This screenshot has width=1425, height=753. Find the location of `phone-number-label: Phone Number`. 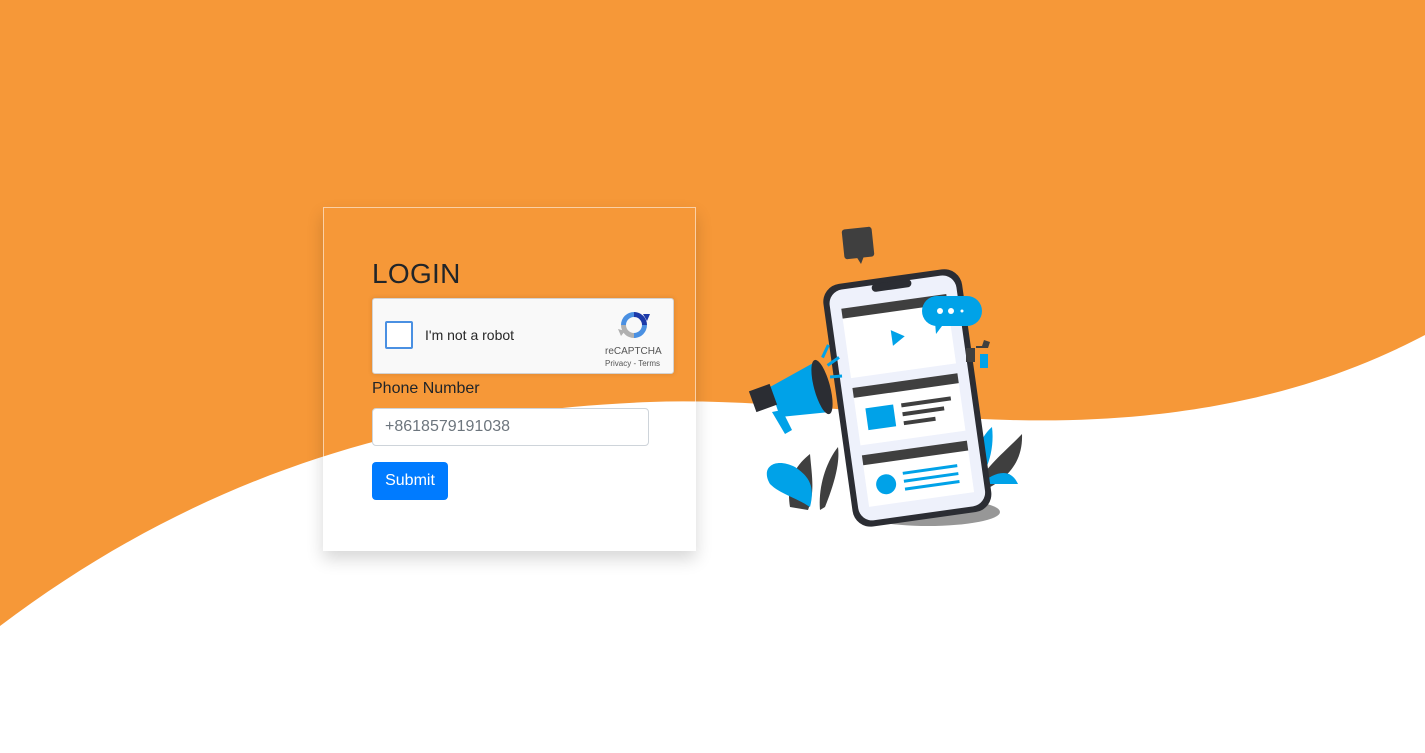

phone-number-label: Phone Number is located at coordinates (426, 388).